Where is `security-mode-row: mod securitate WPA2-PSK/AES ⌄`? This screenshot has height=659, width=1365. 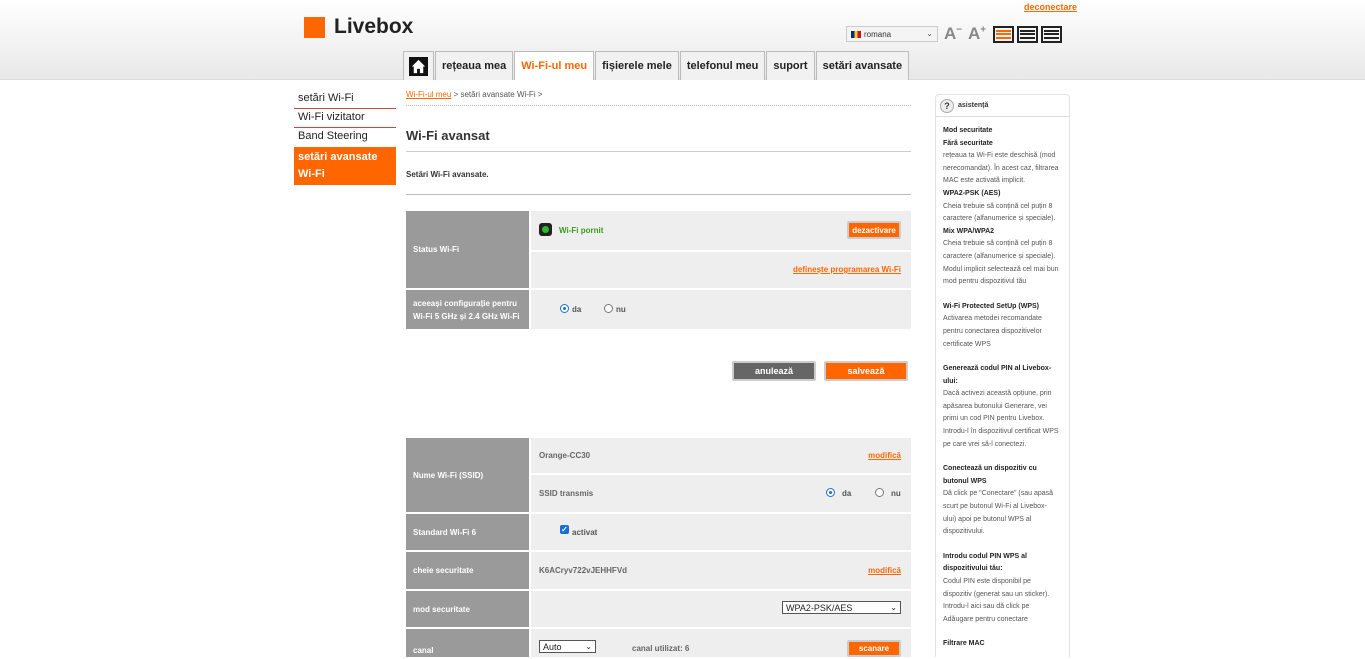
security-mode-row: mod securitate WPA2-PSK/AES ⌄ is located at coordinates (658, 609).